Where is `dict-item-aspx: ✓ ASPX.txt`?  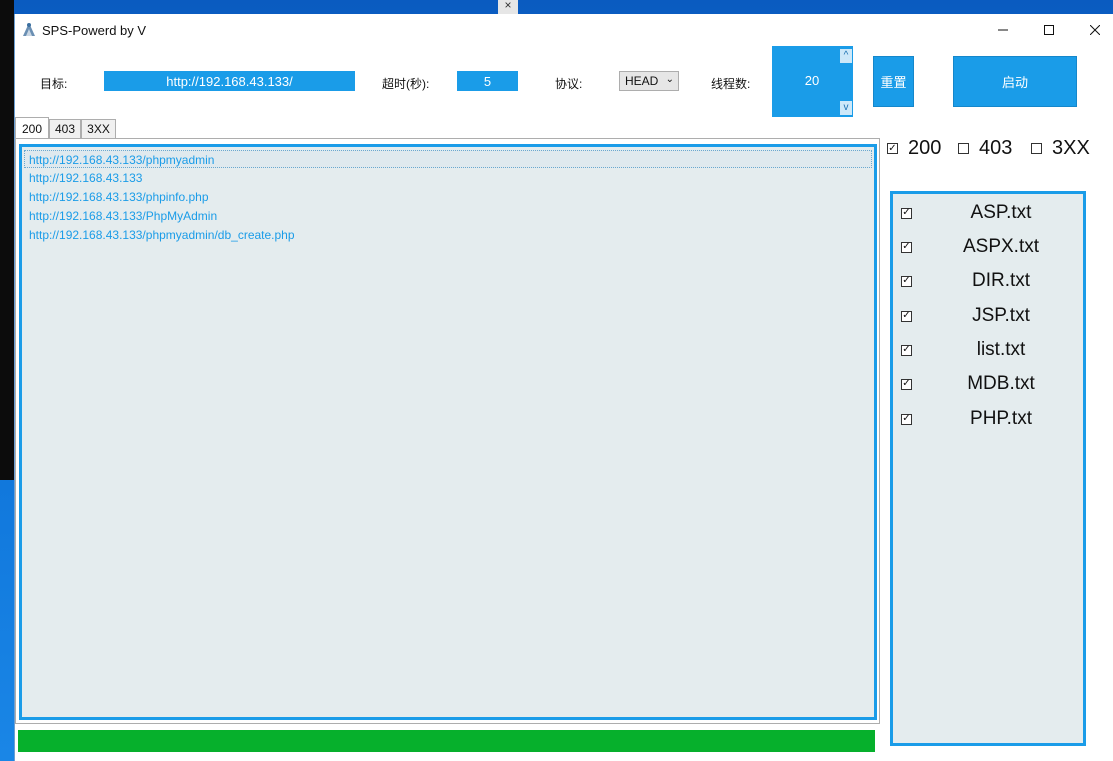
dict-item-aspx: ✓ ASPX.txt is located at coordinates (991, 247).